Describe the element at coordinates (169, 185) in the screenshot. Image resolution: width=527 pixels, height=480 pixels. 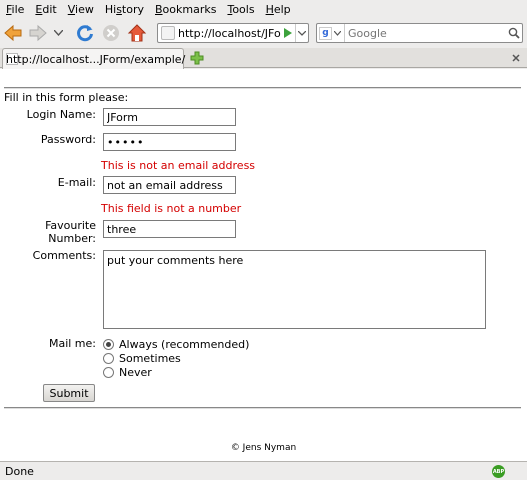
I see `email-input` at that location.